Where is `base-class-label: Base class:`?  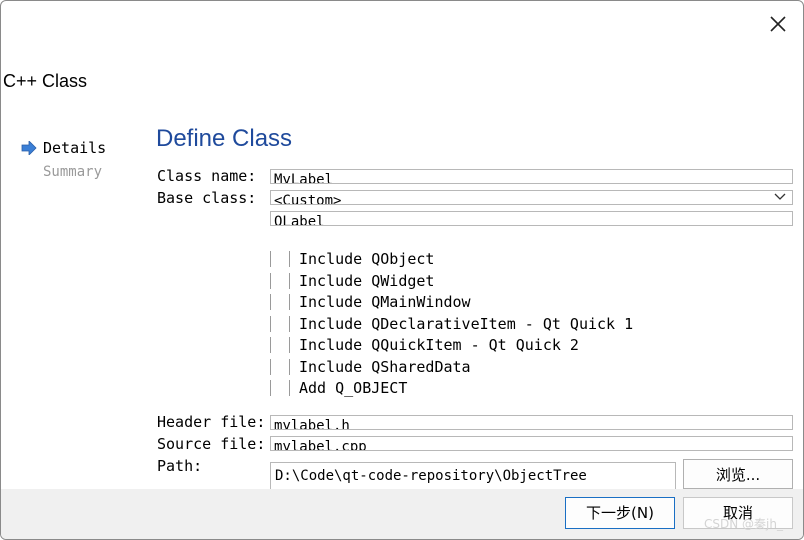 base-class-label: Base class: is located at coordinates (207, 198).